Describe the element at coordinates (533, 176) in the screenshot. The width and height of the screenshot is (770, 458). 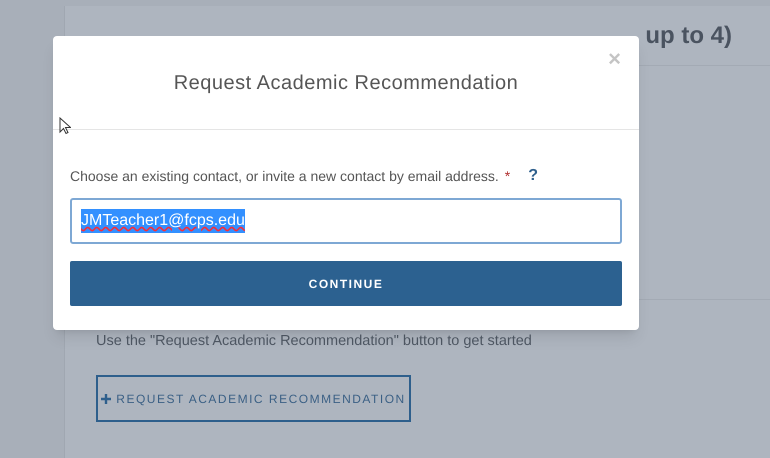
I see `help-link: ?` at that location.